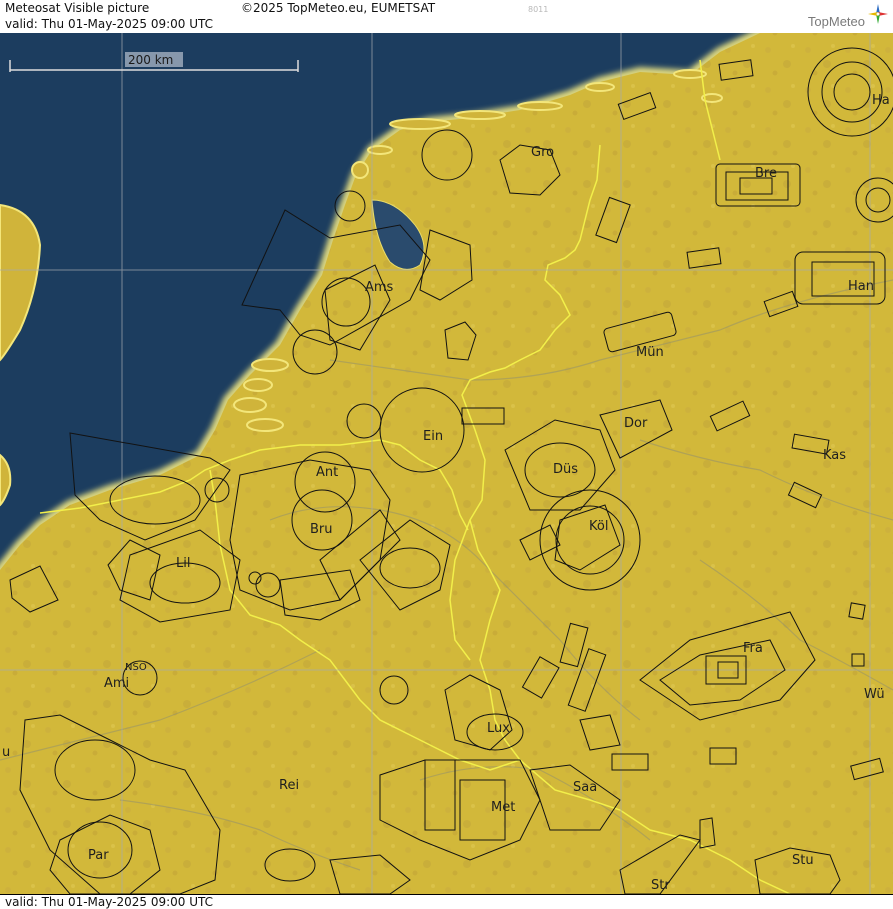  Describe the element at coordinates (433, 436) in the screenshot. I see `city-label-ein: Ein` at that location.